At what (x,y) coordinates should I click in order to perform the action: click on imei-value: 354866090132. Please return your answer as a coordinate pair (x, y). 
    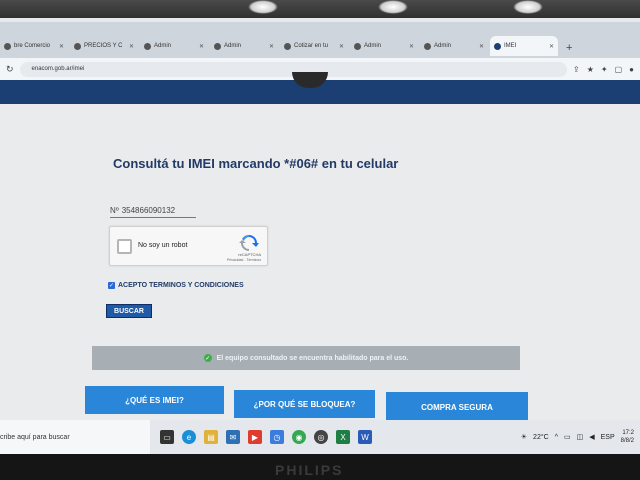
    Looking at the image, I should click on (148, 210).